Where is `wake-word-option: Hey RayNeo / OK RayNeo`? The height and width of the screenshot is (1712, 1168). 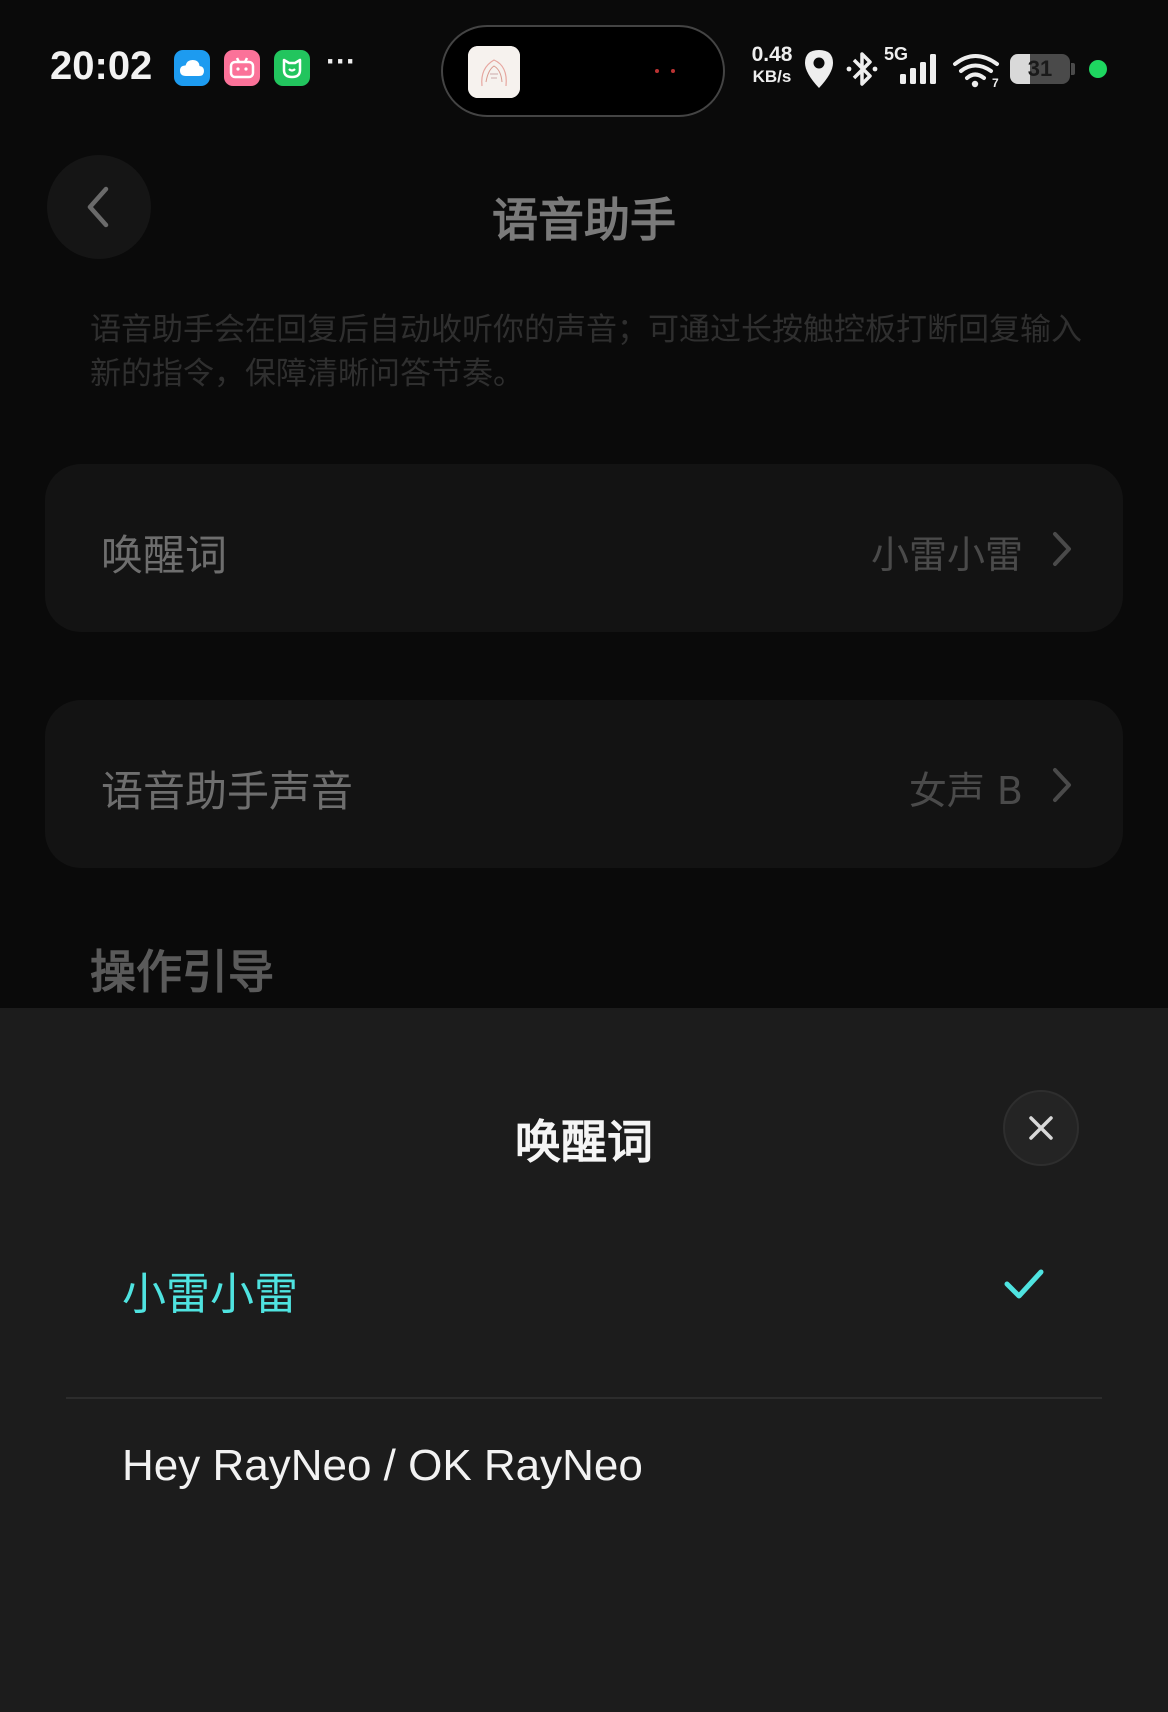
wake-word-option: Hey RayNeo / OK RayNeo is located at coordinates (584, 1471).